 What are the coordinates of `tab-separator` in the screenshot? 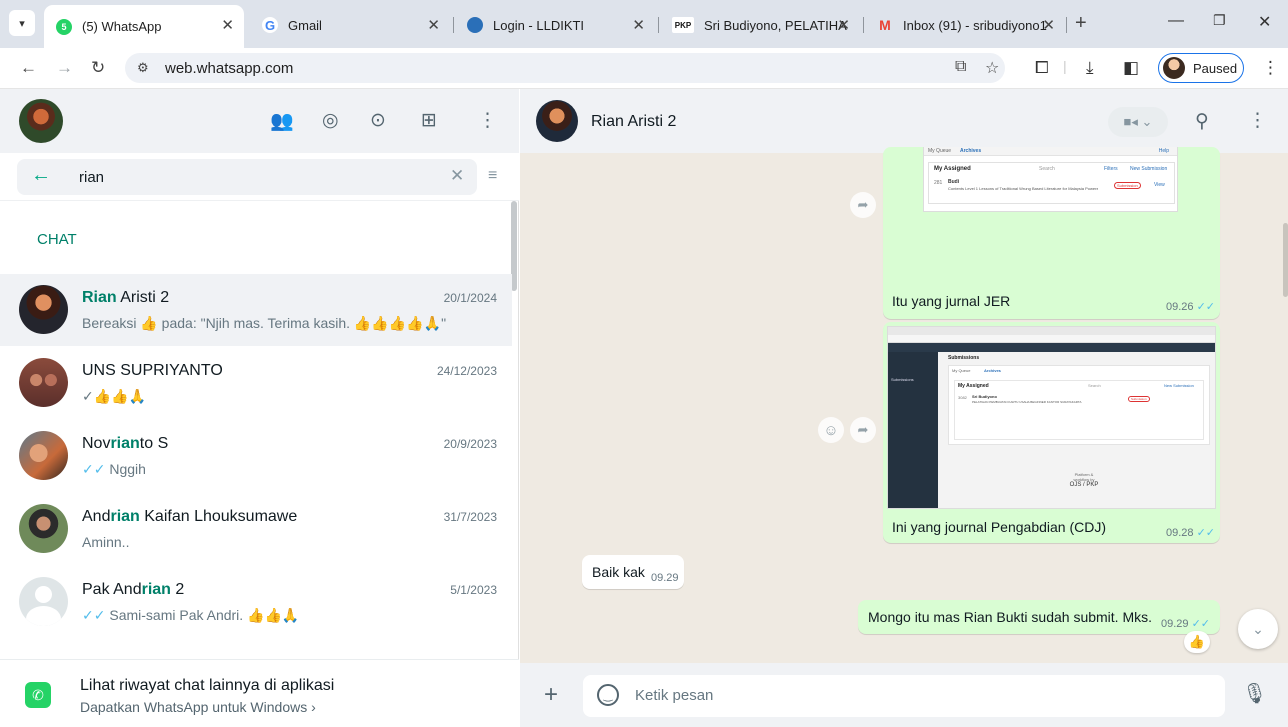 It's located at (1066, 25).